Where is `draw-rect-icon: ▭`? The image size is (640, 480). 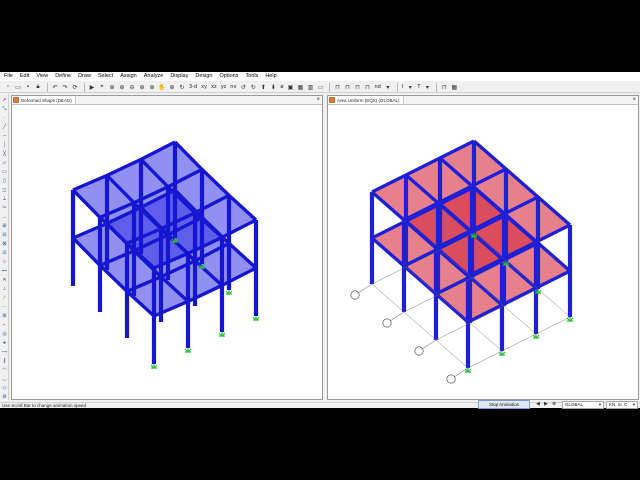
draw-rect-icon: ▭ is located at coordinates (4, 171).